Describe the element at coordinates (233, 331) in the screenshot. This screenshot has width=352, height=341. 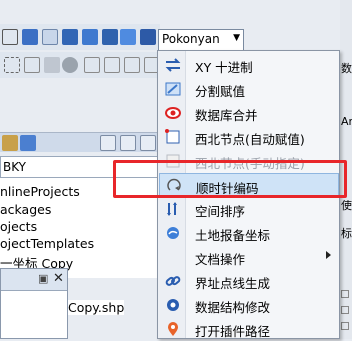
I see `menu-item-label: 打开插件路径` at that location.